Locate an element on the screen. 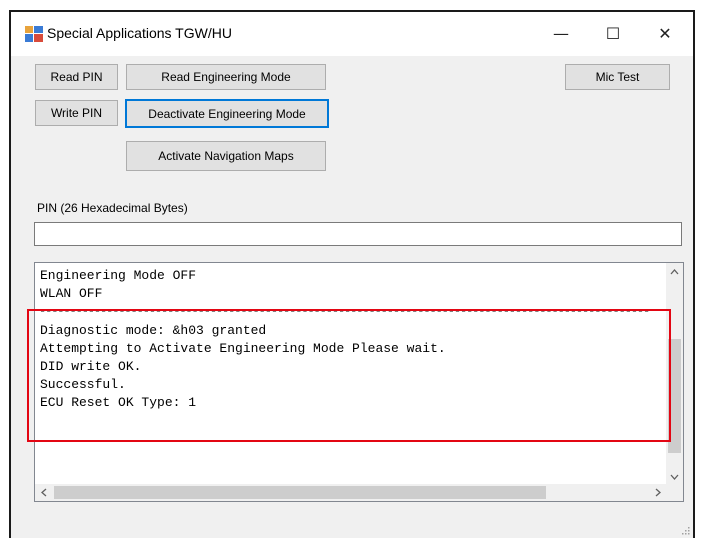 This screenshot has width=705, height=540. maximize-button: ☐ is located at coordinates (613, 33).